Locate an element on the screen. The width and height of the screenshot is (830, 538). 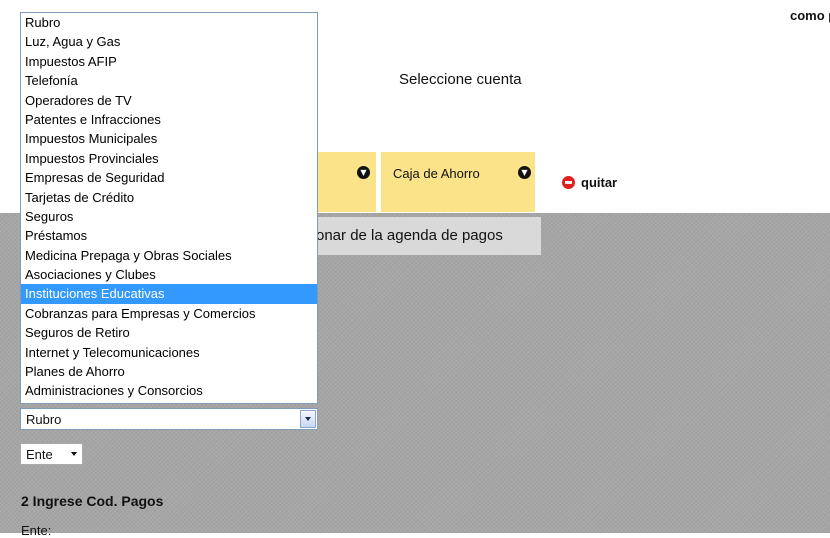
rubro-option: Telefonía is located at coordinates (169, 80).